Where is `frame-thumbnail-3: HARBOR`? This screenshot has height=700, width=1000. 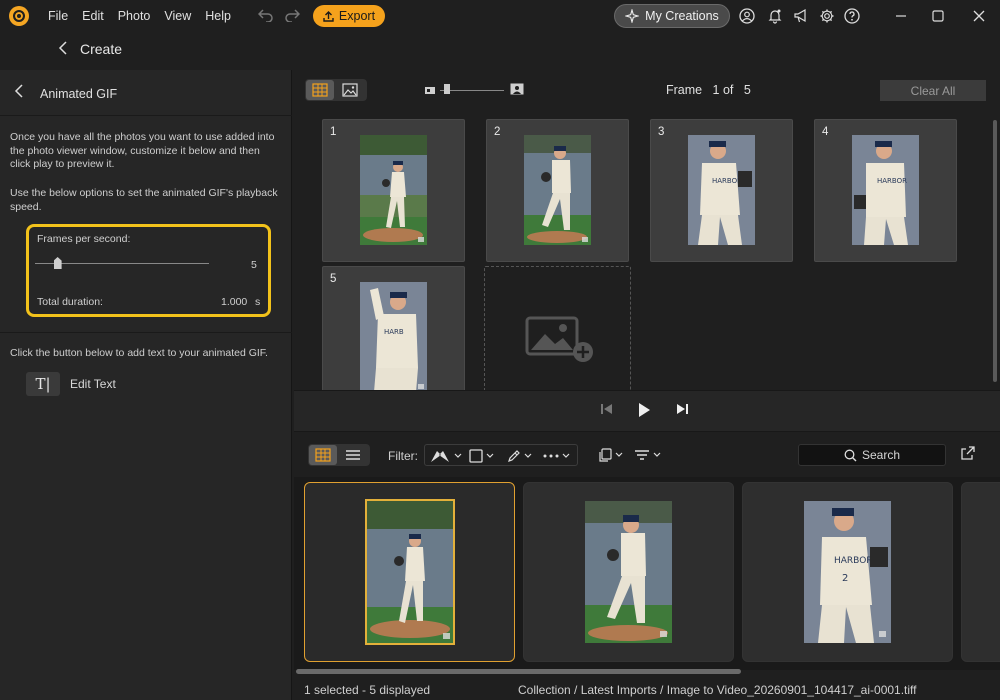
frame-thumbnail-3: HARBOR is located at coordinates (721, 190).